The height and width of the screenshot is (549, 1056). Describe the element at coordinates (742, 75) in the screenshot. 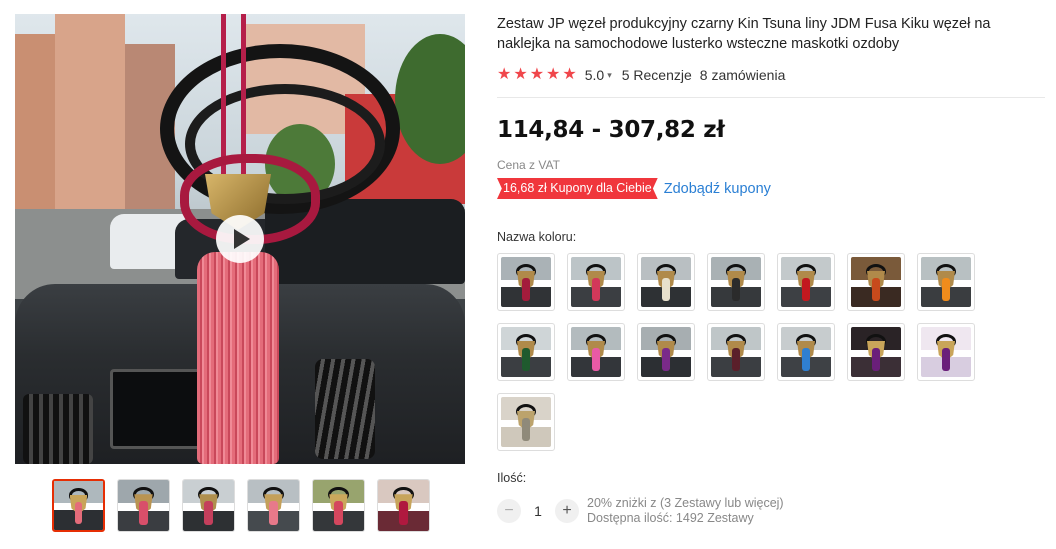

I see `orders-count: 8 zamówienia` at that location.